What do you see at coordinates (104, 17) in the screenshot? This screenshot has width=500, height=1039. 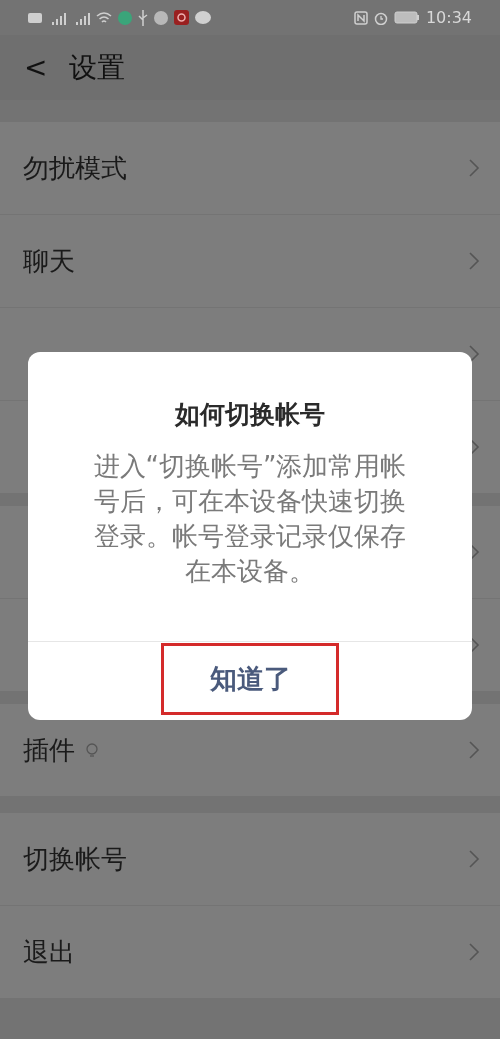 I see `wifi-icon` at bounding box center [104, 17].